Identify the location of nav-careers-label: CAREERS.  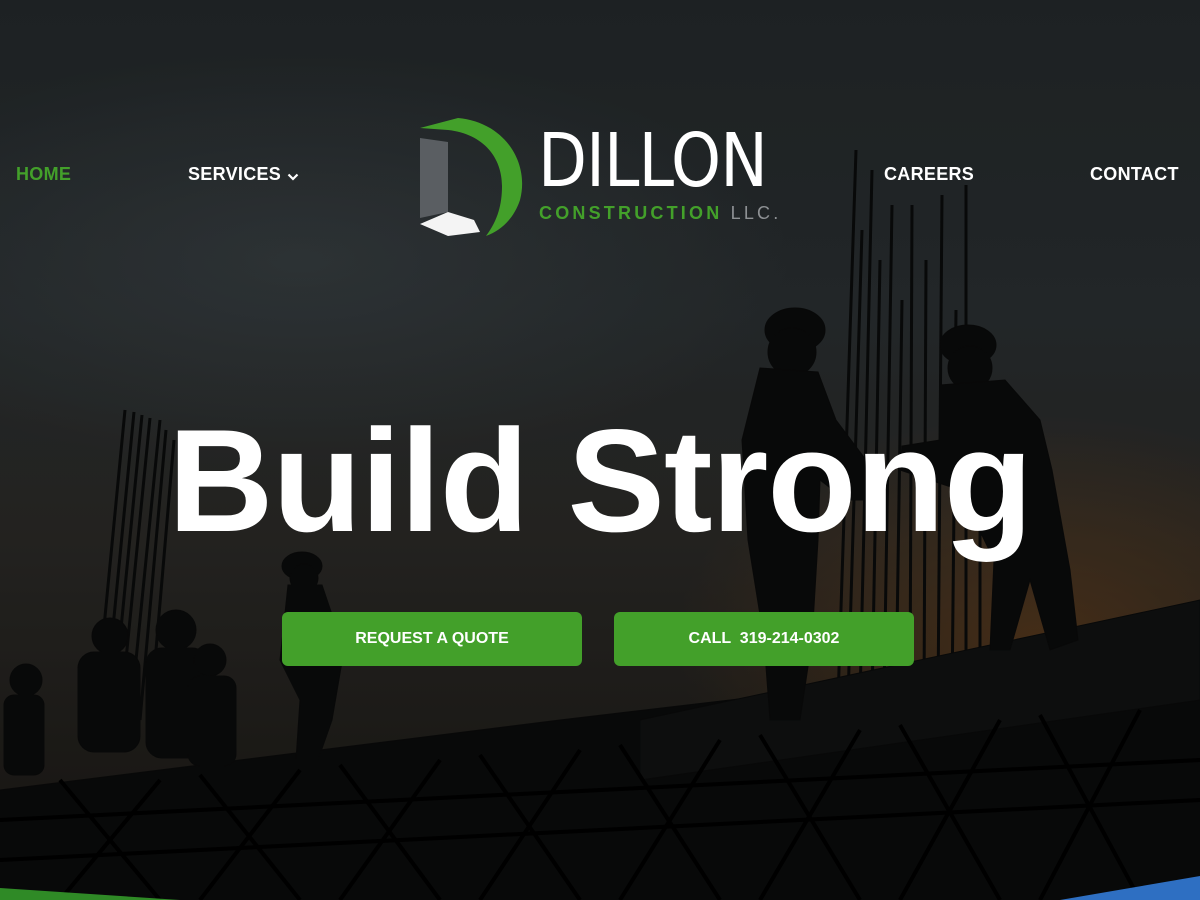
(929, 174).